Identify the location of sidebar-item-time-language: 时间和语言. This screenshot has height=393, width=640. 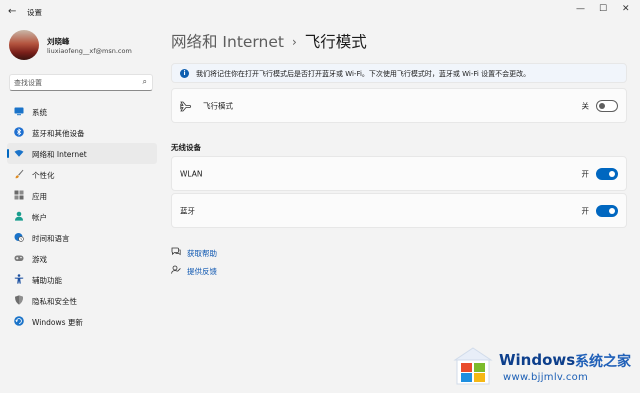
(82, 237).